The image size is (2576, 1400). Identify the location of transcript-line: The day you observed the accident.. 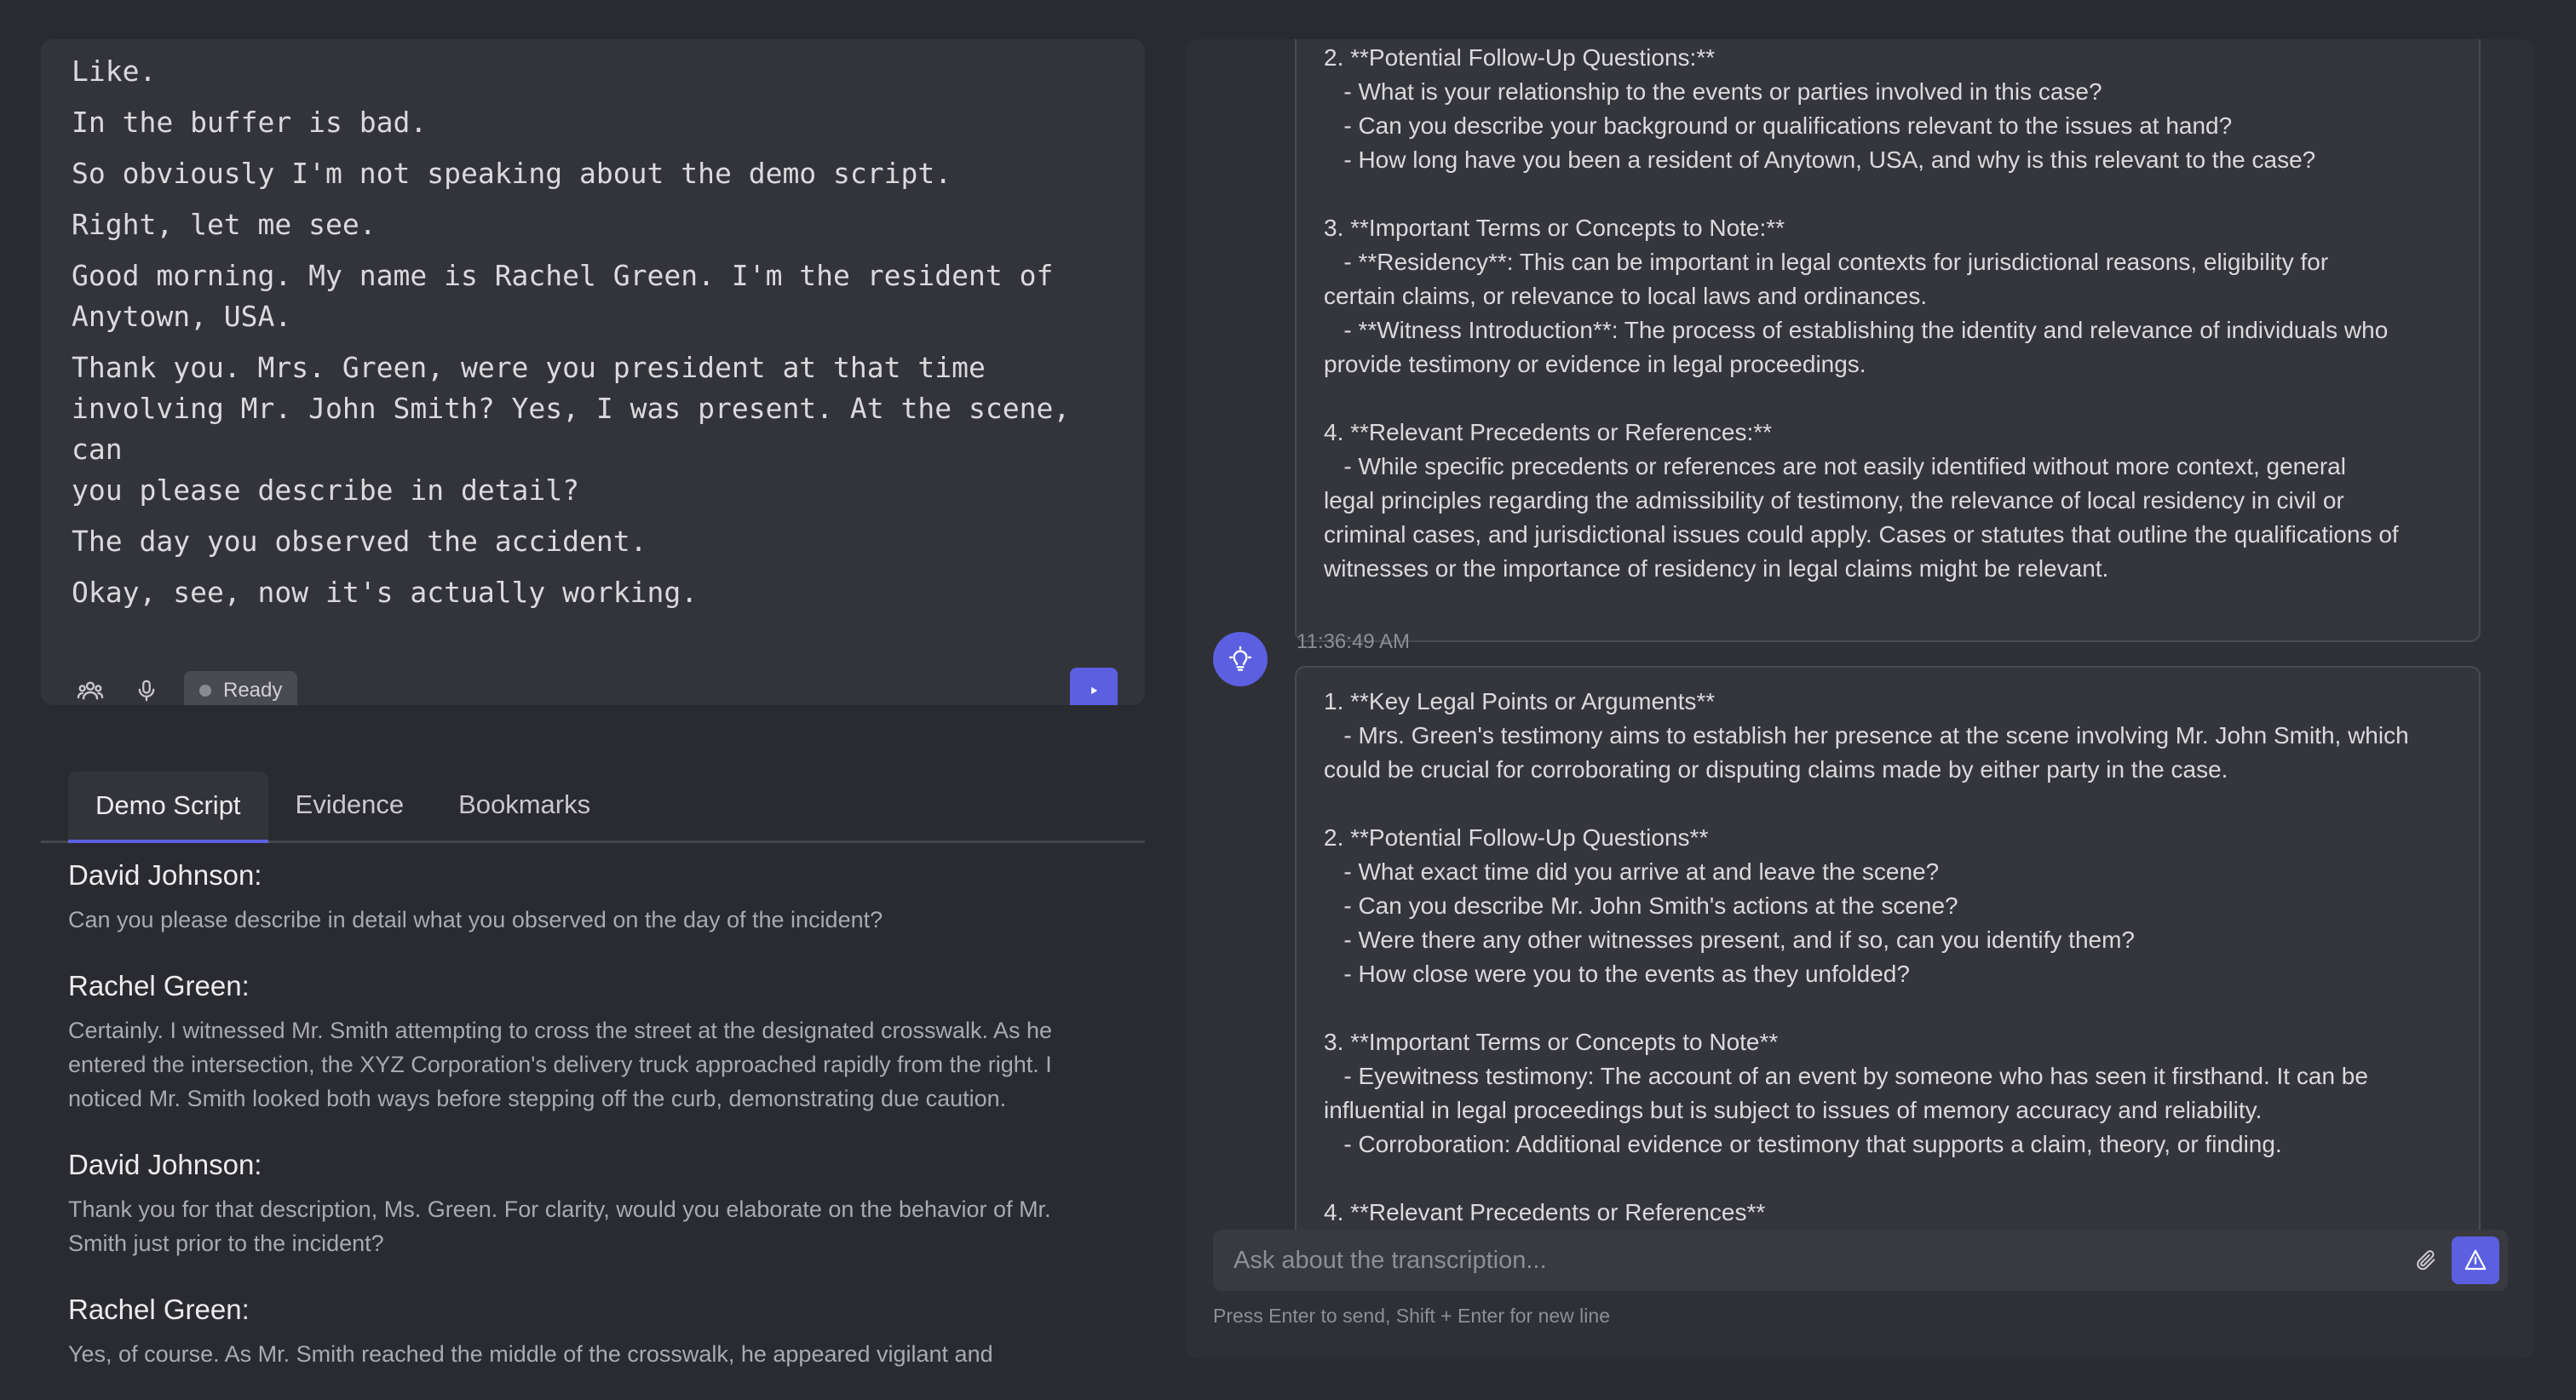
(359, 541).